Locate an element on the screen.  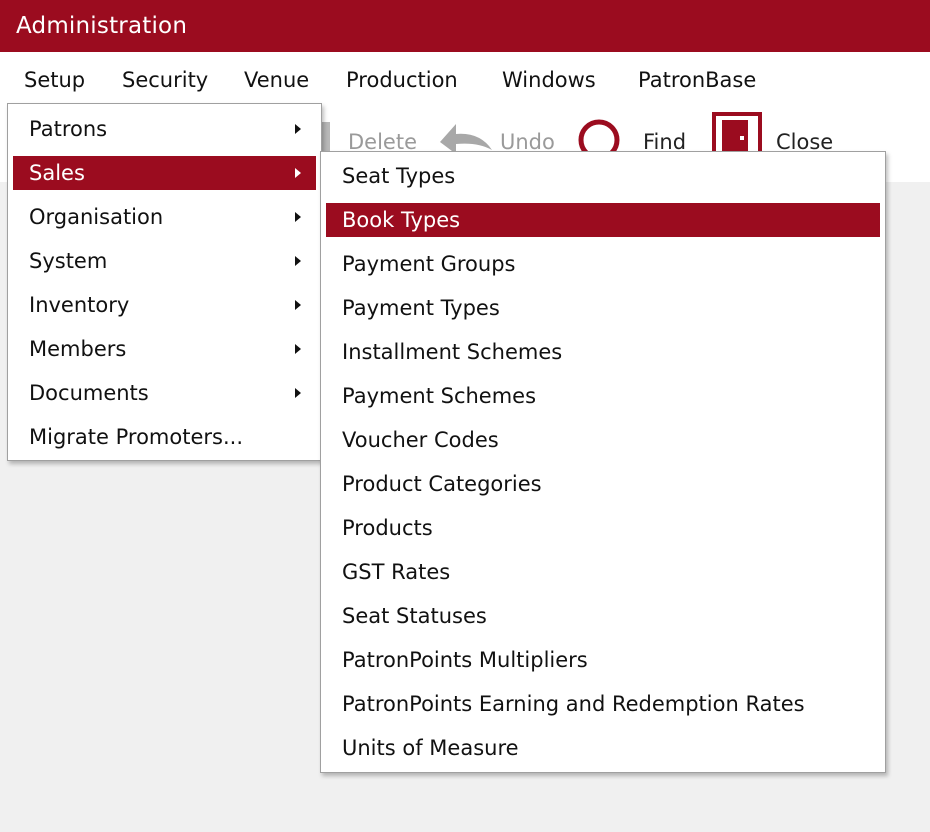
menu-item-inventory: Inventory is located at coordinates (164, 305).